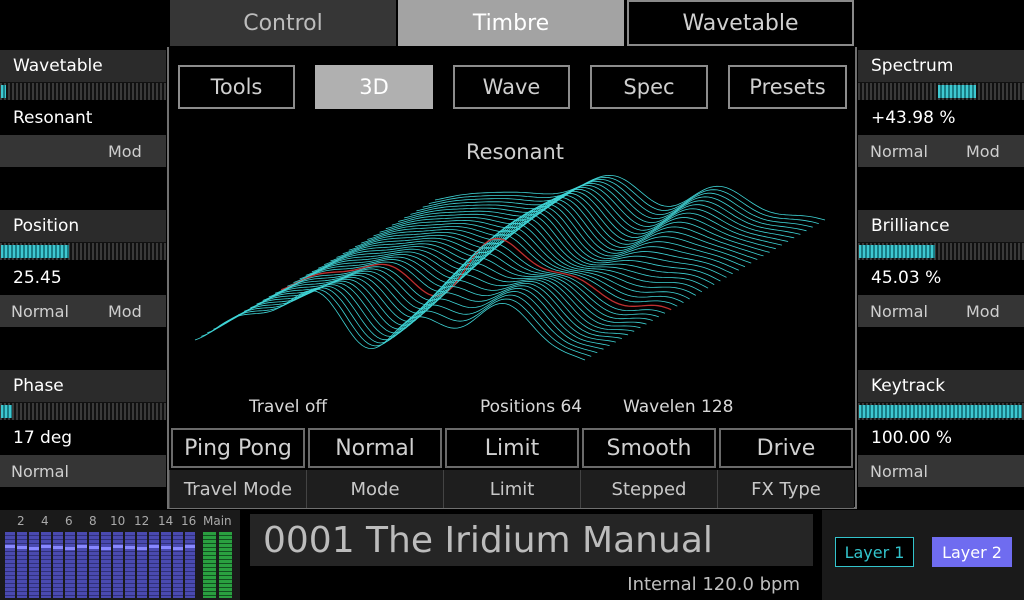 The image size is (1024, 600). I want to click on keytrack-slider-fill, so click(940, 411).